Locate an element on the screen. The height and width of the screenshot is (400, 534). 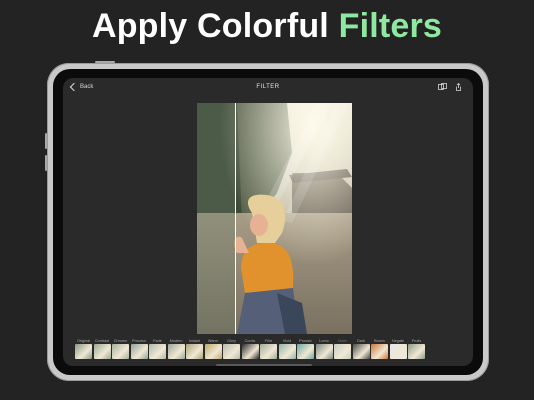
home-indicator is located at coordinates (264, 365).